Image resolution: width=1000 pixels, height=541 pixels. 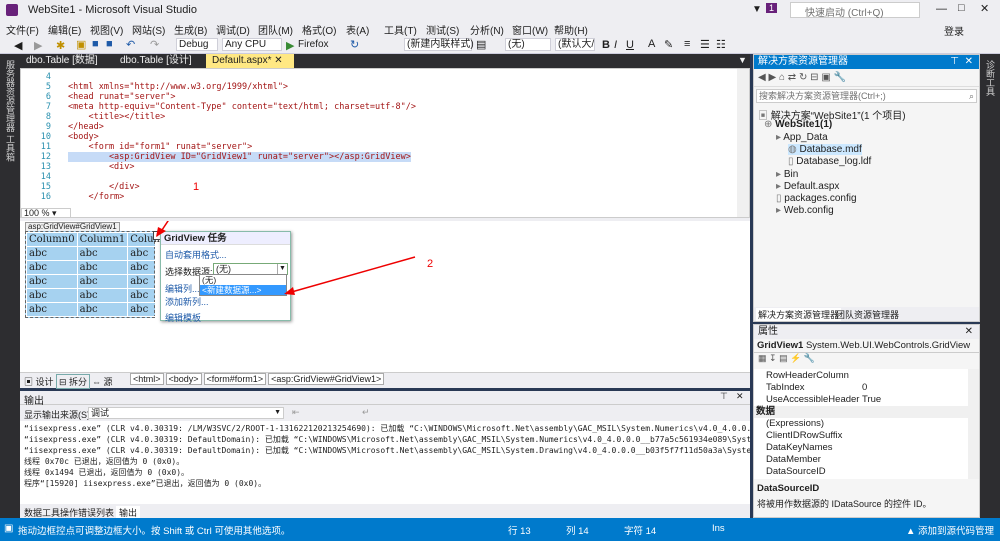 I want to click on property-row: TabIndex 0, so click(x=861, y=388).